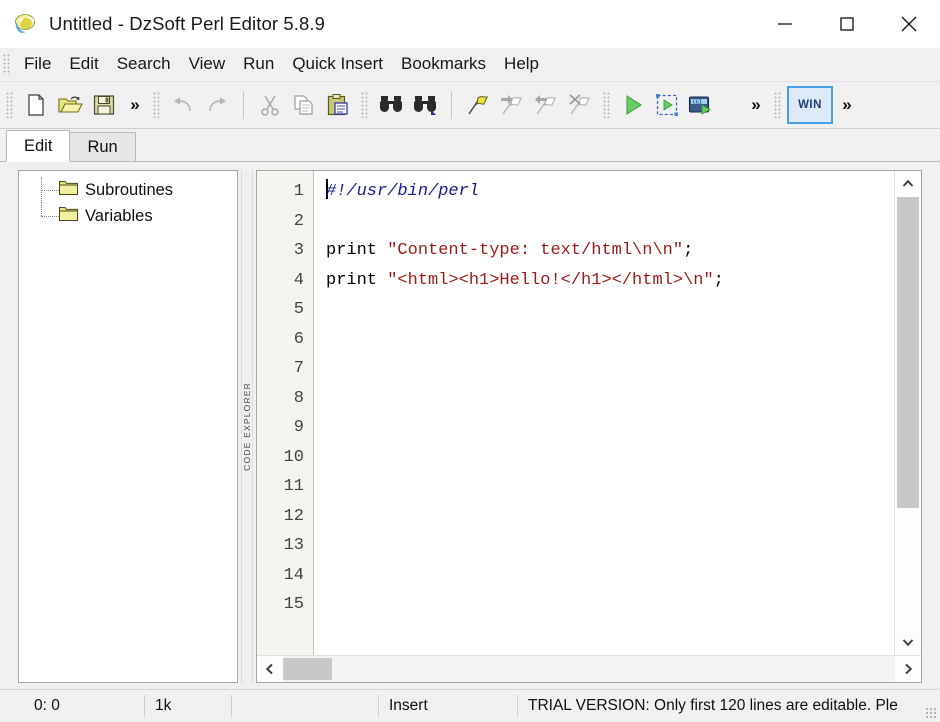  Describe the element at coordinates (38, 146) in the screenshot. I see `tab-edit: Edit` at that location.